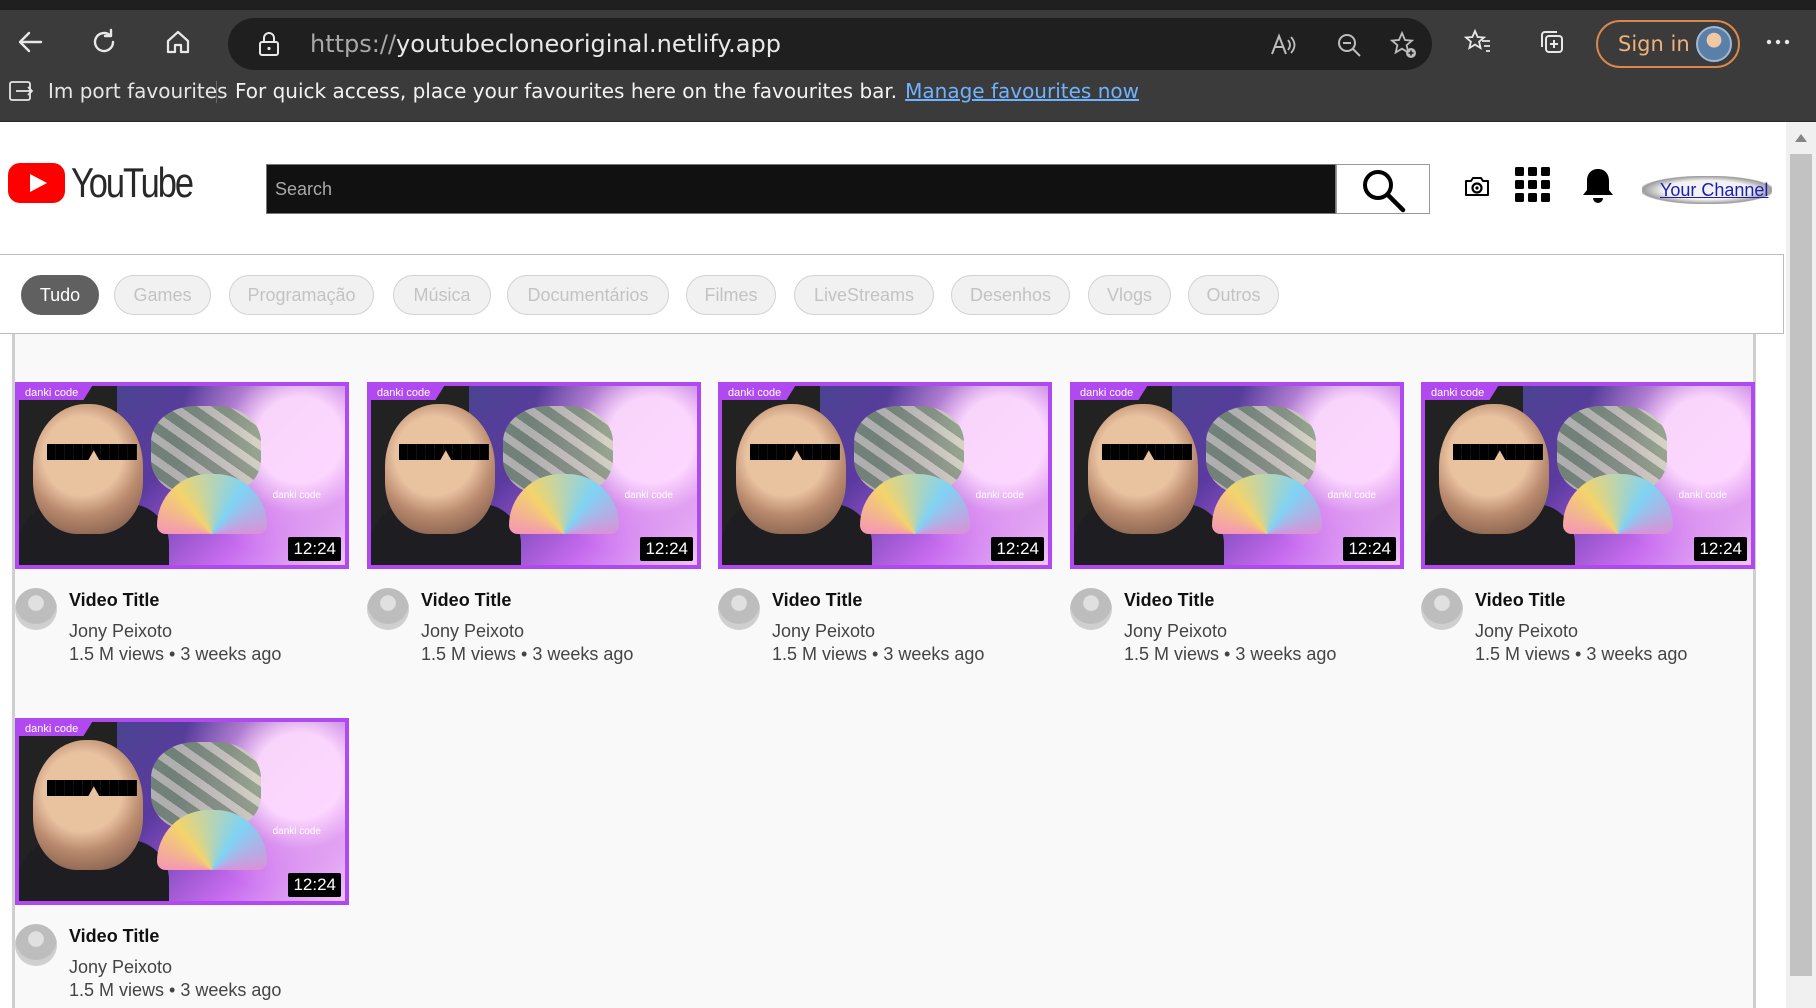  I want to click on chip-outros: Outros, so click(1233, 295).